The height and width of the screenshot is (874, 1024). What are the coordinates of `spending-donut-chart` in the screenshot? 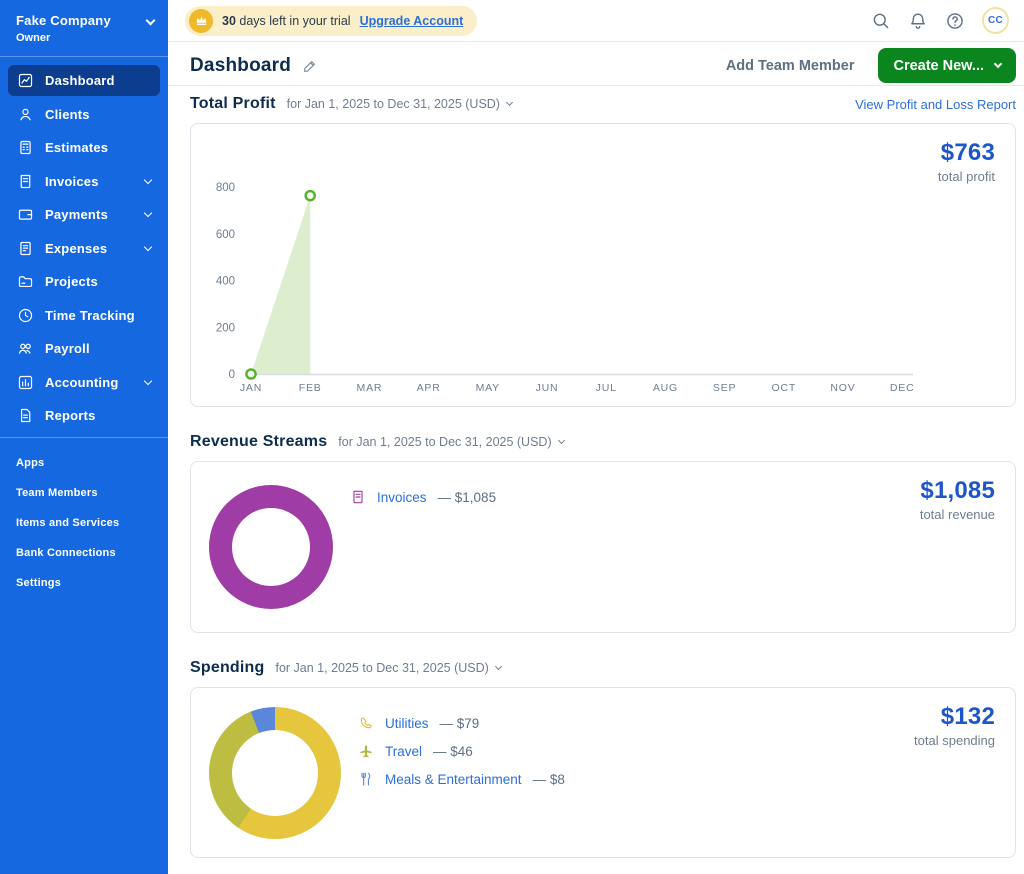 It's located at (275, 772).